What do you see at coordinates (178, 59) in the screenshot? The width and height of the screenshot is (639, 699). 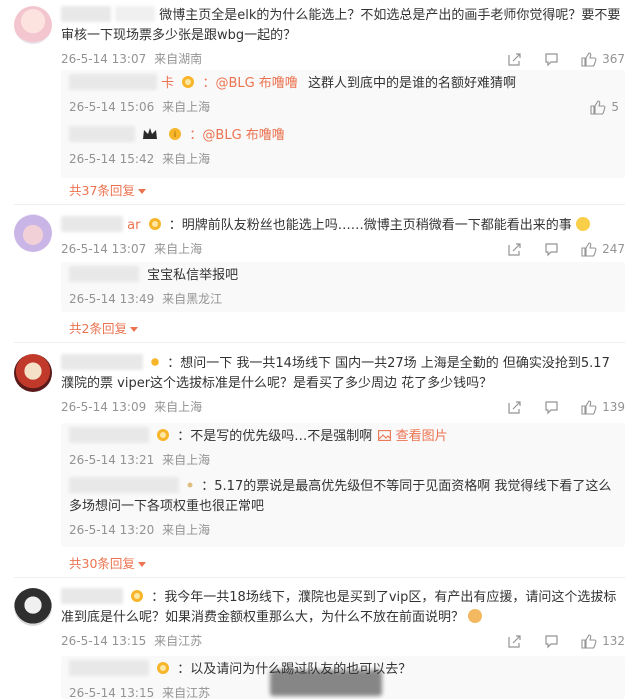 I see `comment-location: 来自湖南` at bounding box center [178, 59].